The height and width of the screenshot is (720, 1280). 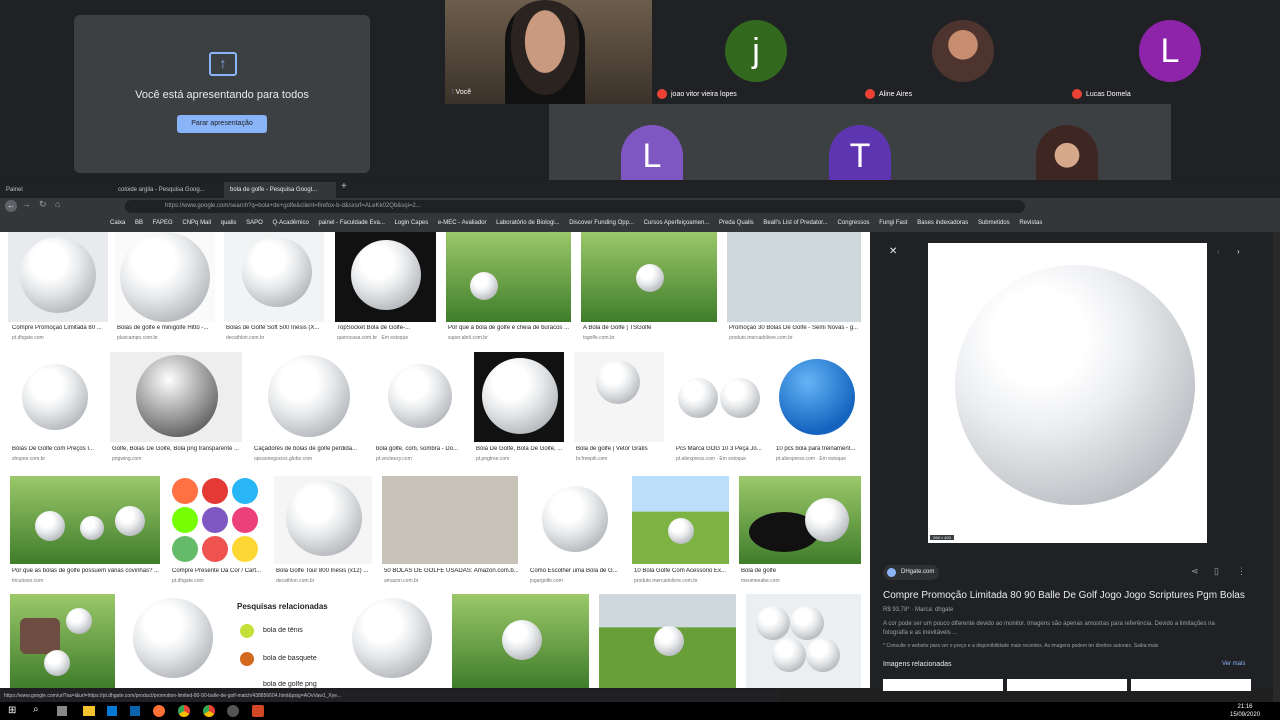 What do you see at coordinates (254, 223) in the screenshot?
I see `bookmark-item: SAPO` at bounding box center [254, 223].